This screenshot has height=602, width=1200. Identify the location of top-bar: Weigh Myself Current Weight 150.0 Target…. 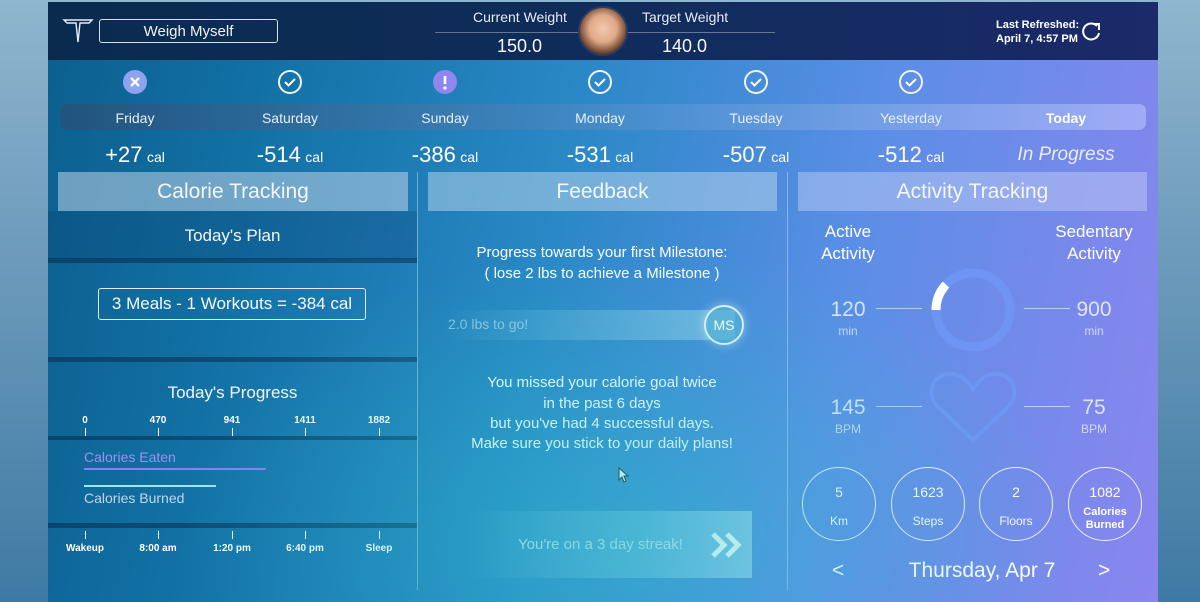
(603, 31).